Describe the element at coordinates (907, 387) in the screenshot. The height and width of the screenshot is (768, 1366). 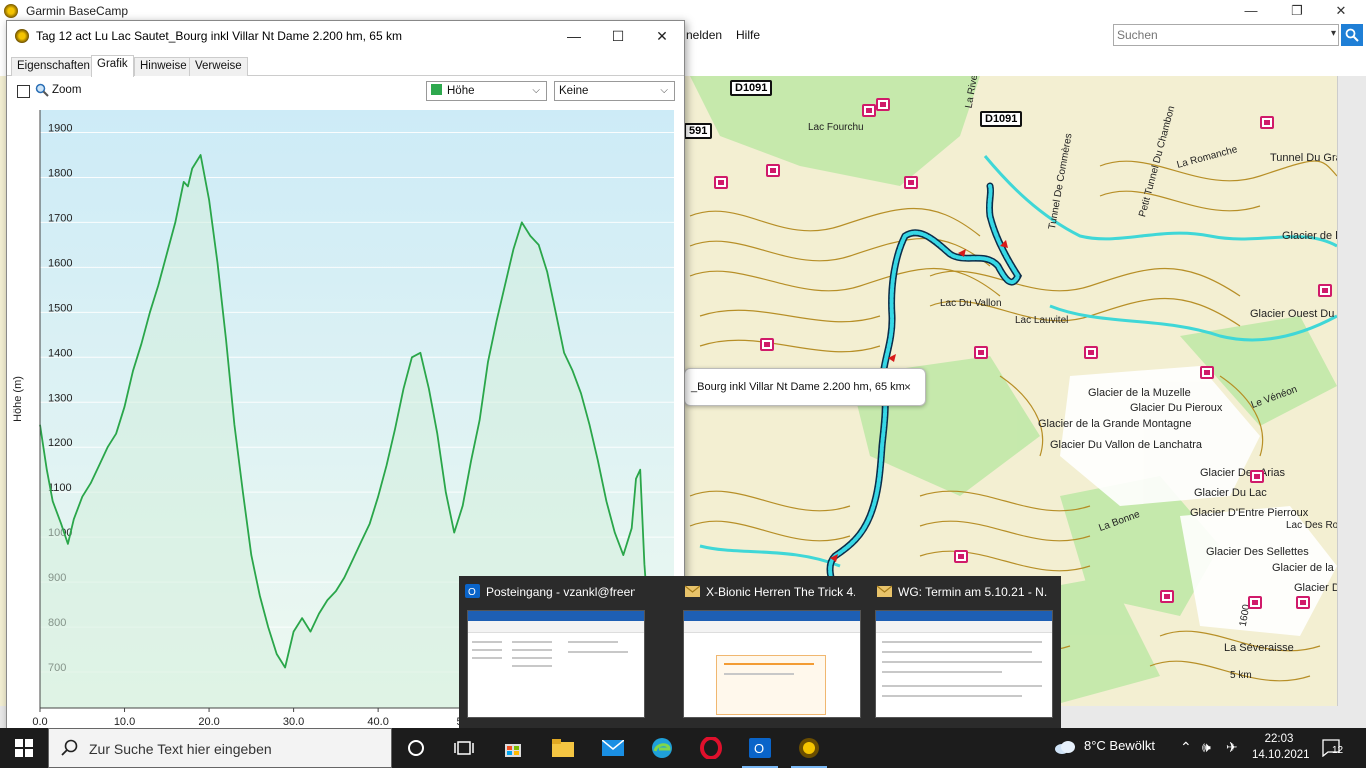
I see `tooltip-close-icon: ×` at that location.